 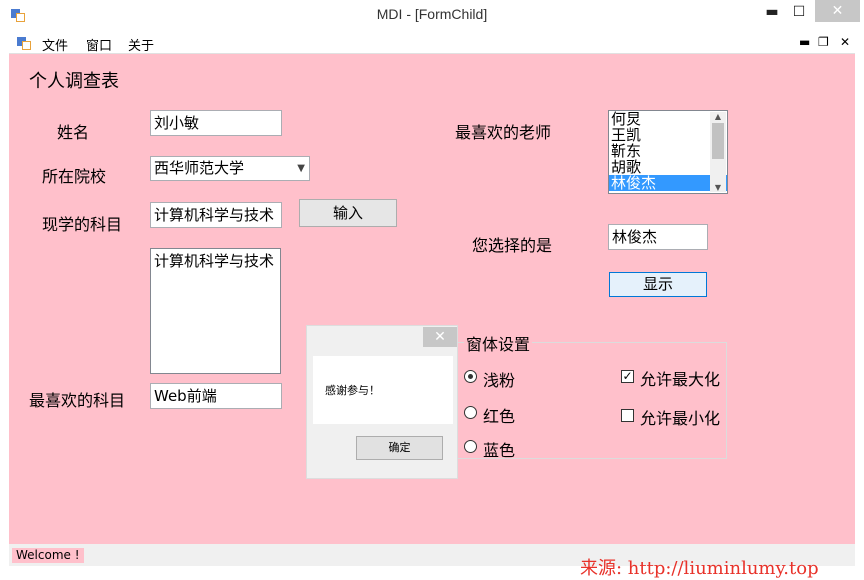 I want to click on chevron-down-icon: ▼, so click(x=301, y=168).